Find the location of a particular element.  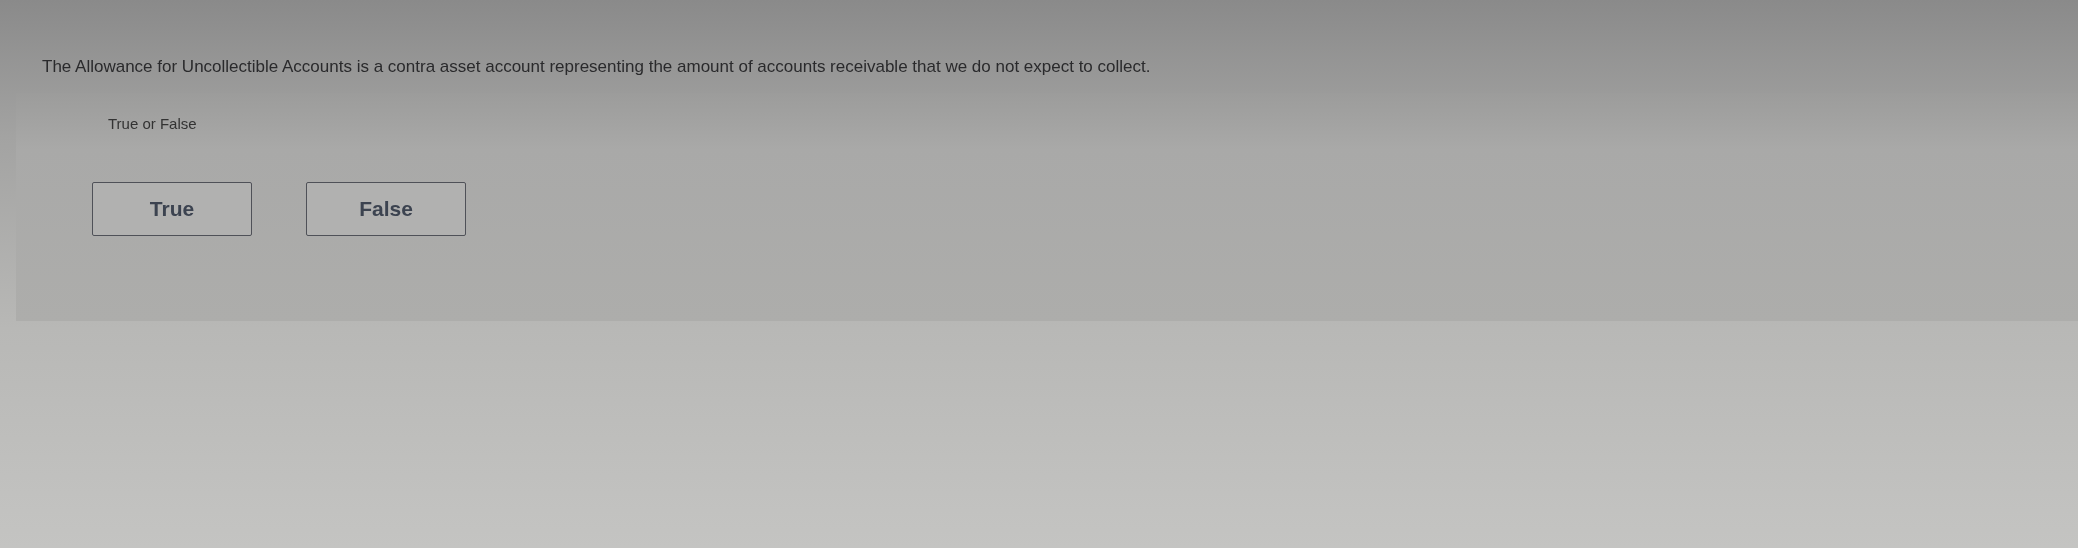

question-text: The Allowance for Uncollectible Accounts is a contra asset account representing the amount of accounts receivable that we do not expect to collect. is located at coordinates (596, 67).